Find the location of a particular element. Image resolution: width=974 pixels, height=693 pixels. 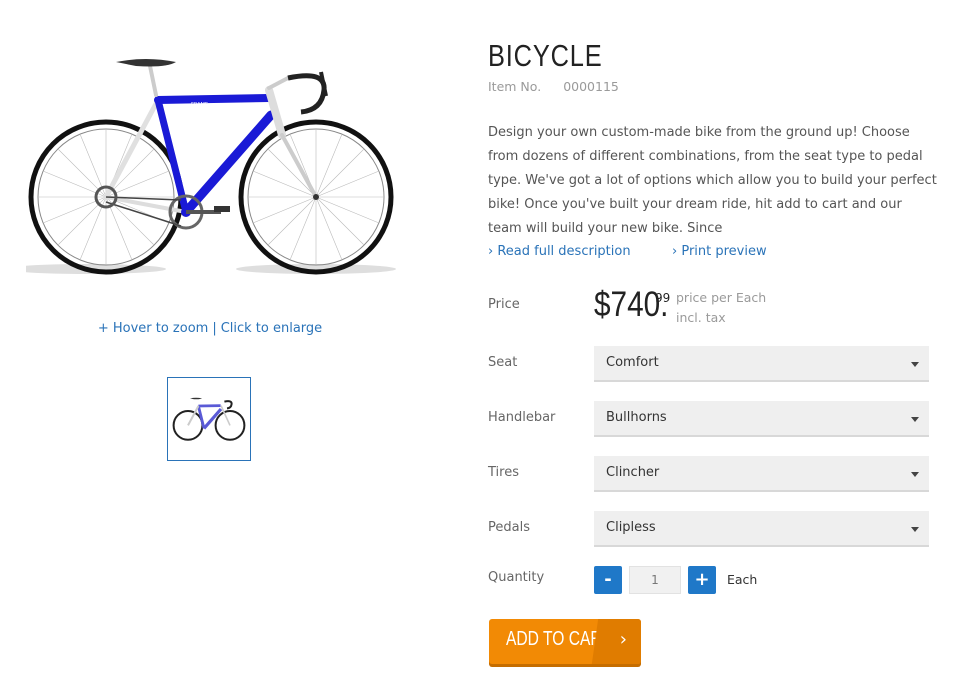

click-to-enlarge-link: Click to enlarge is located at coordinates (271, 328).